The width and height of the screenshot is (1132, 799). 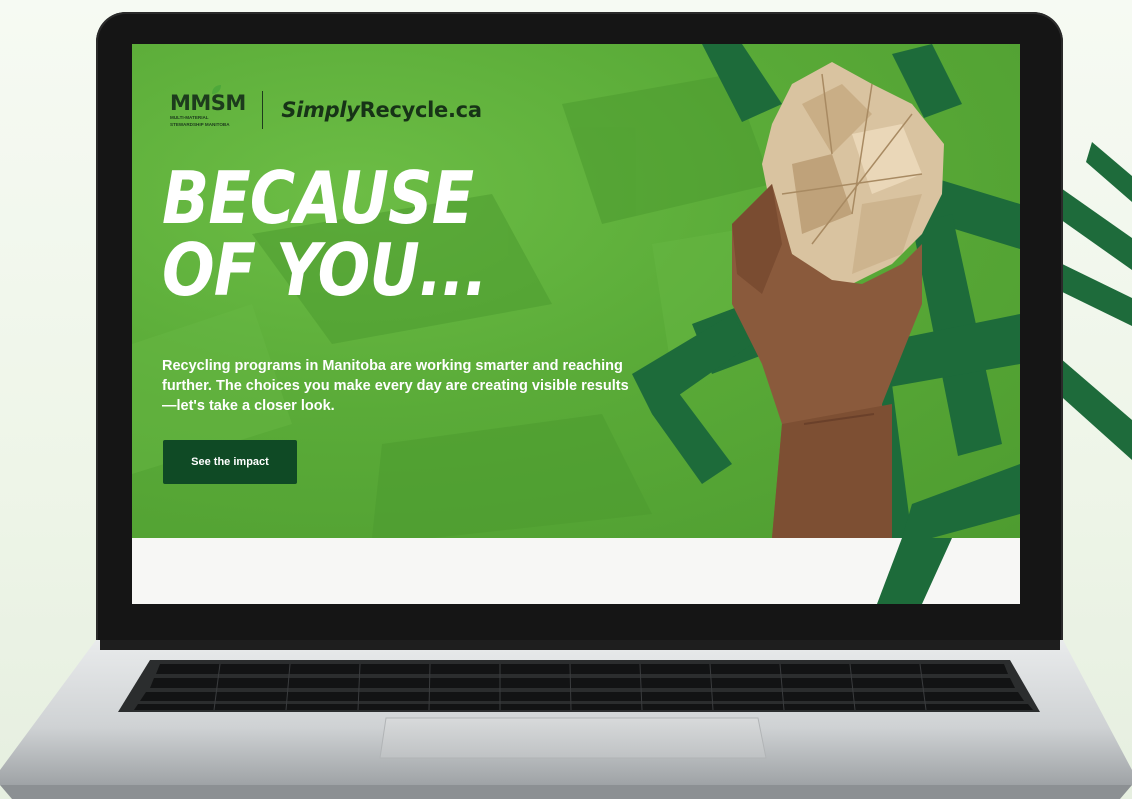 What do you see at coordinates (914, 571) in the screenshot?
I see `brush-stroke-decoration` at bounding box center [914, 571].